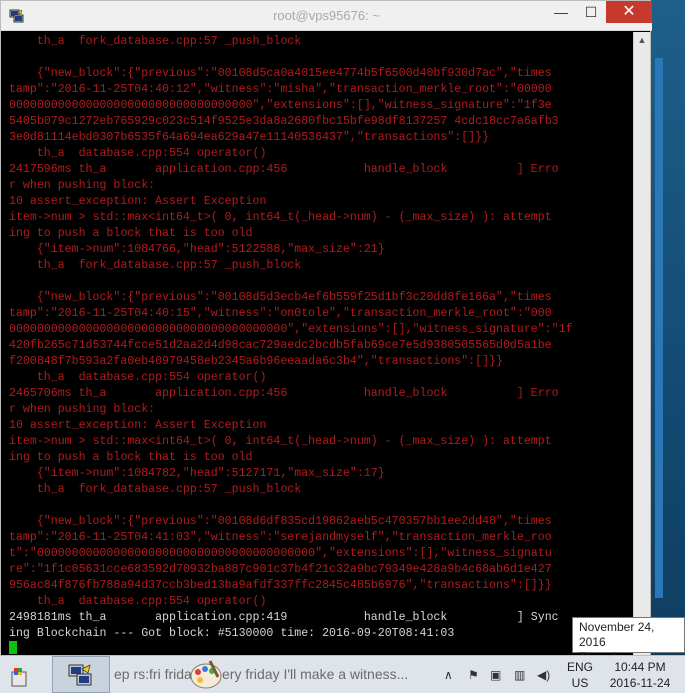 This screenshot has height=693, width=685. What do you see at coordinates (473, 675) in the screenshot?
I see `flag-icon: ⚑` at bounding box center [473, 675].